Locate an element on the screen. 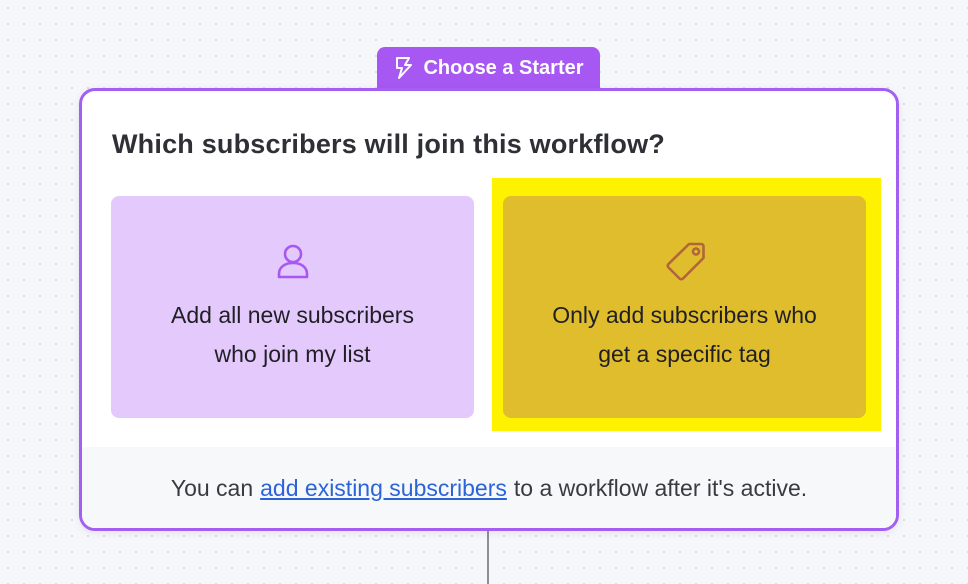 The height and width of the screenshot is (584, 968). lightning-bolt-icon is located at coordinates (404, 68).